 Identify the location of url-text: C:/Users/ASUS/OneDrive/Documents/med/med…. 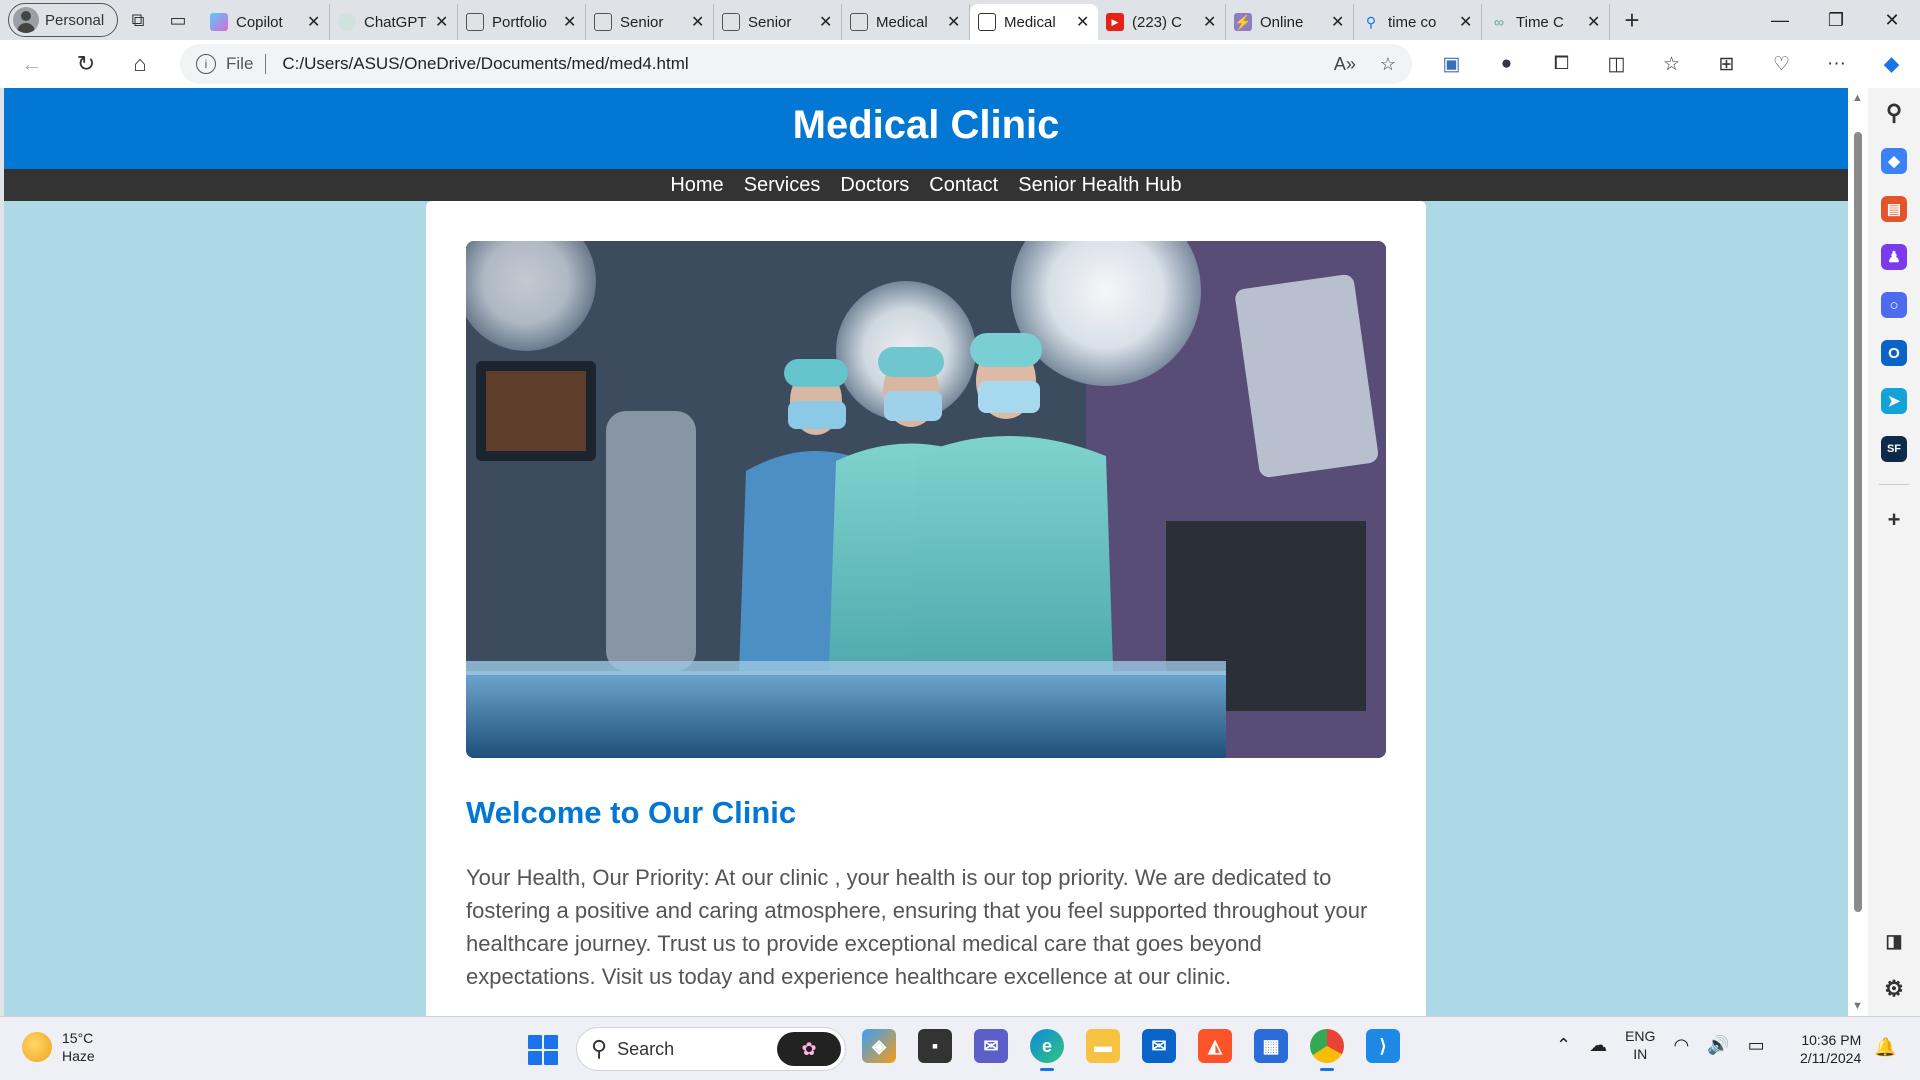
(485, 64).